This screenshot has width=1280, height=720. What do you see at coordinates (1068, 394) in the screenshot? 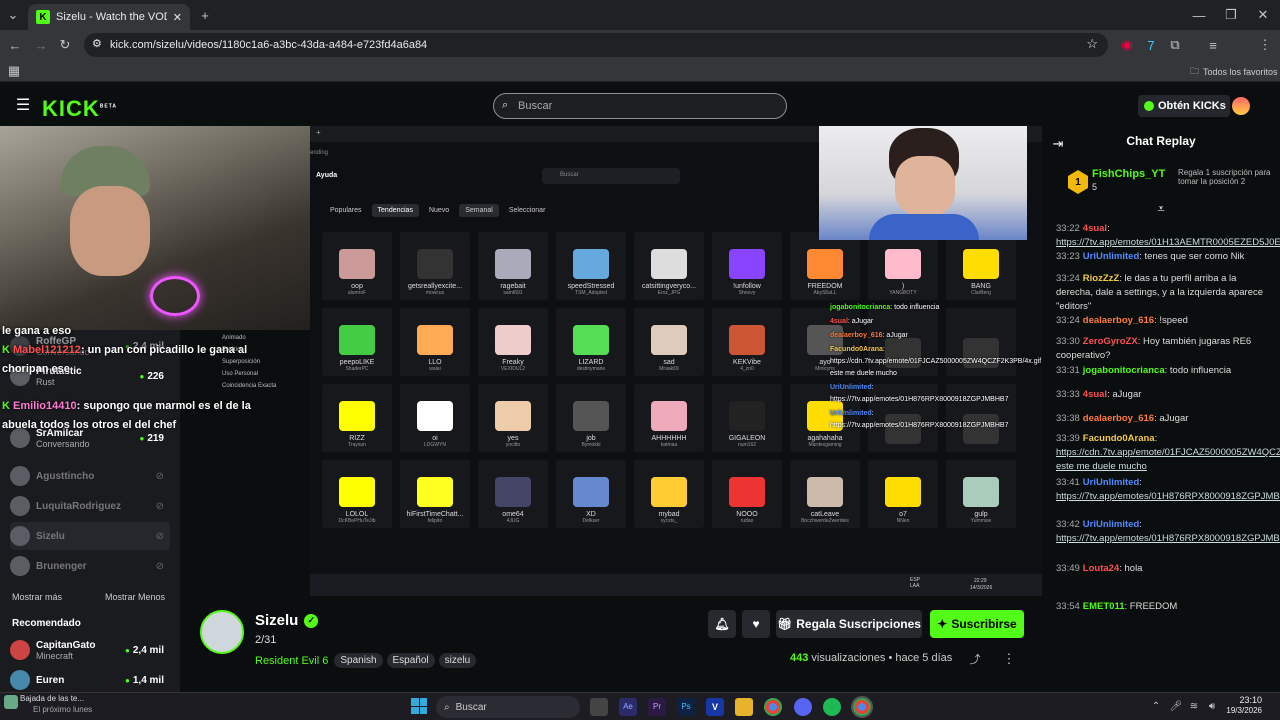
I see `chat-timestamp: 33:33` at bounding box center [1068, 394].